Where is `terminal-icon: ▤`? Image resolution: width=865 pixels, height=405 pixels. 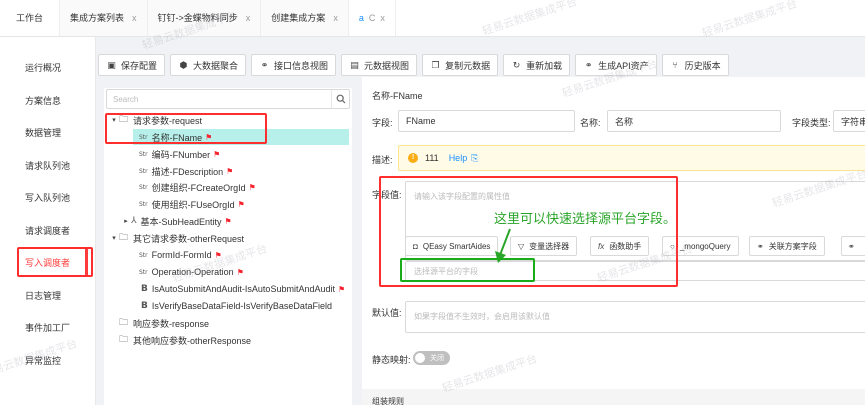 terminal-icon: ▤ is located at coordinates (354, 64).